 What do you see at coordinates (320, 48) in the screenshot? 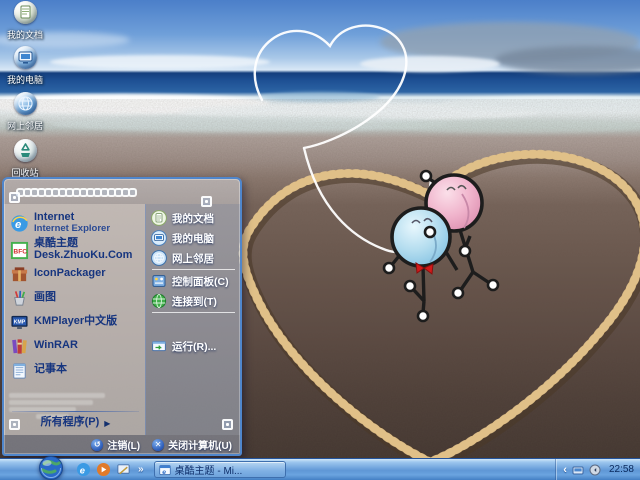
I see `clouds` at bounding box center [320, 48].